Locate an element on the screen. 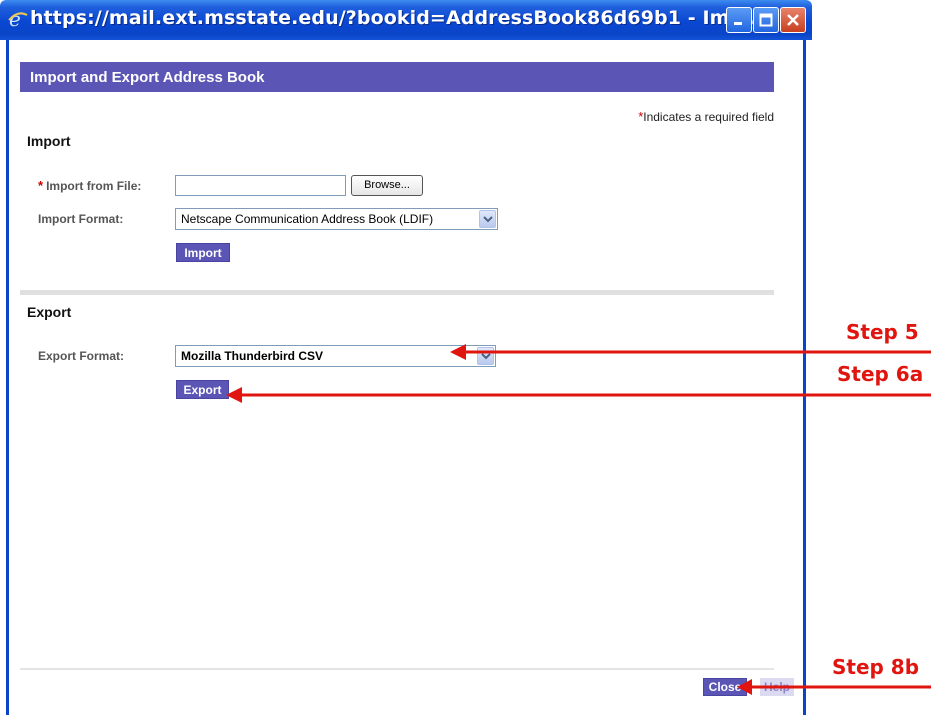 The image size is (931, 715). dialog-header: Import and Export Address Book is located at coordinates (397, 77).